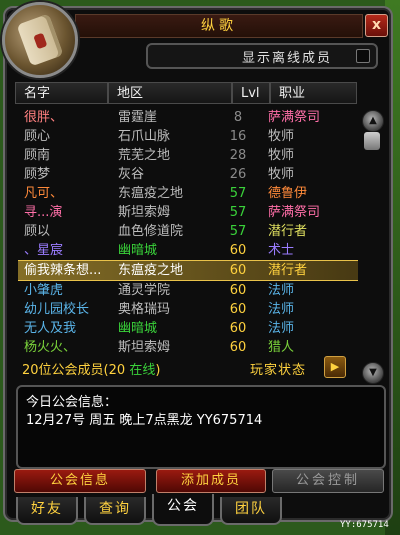  What do you see at coordinates (281, 250) in the screenshot?
I see `member-class: 术士` at bounding box center [281, 250].